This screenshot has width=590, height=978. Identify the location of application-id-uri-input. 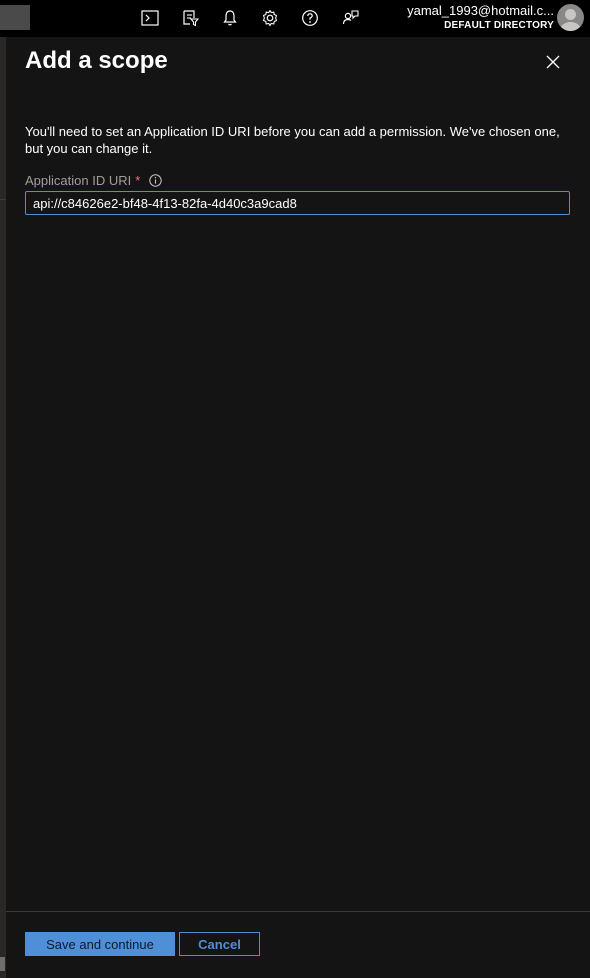
(297, 203).